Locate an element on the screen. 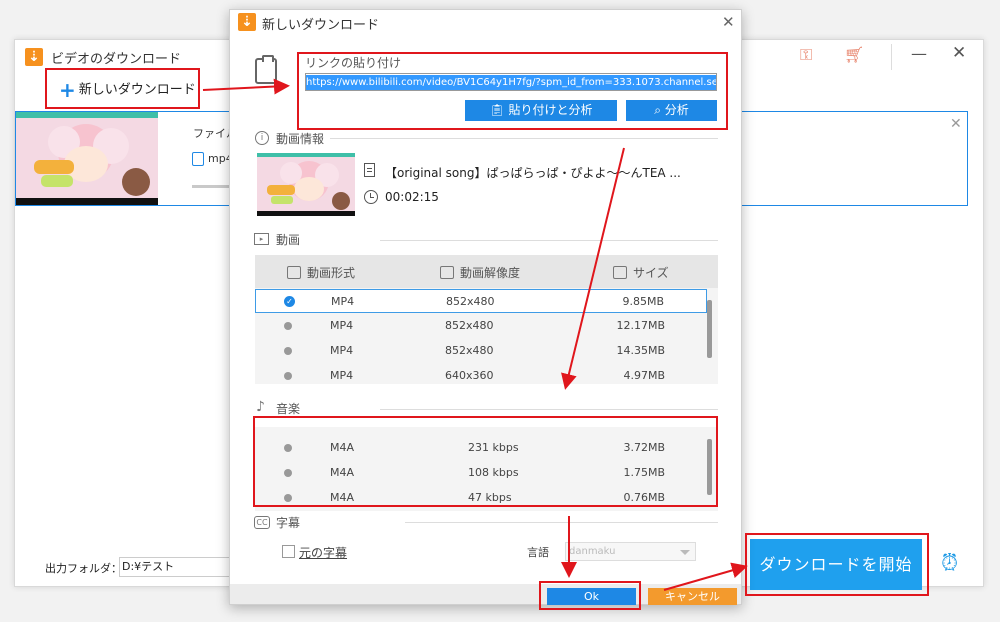 This screenshot has width=1000, height=622. video-row-size: 12.17MB is located at coordinates (640, 325).